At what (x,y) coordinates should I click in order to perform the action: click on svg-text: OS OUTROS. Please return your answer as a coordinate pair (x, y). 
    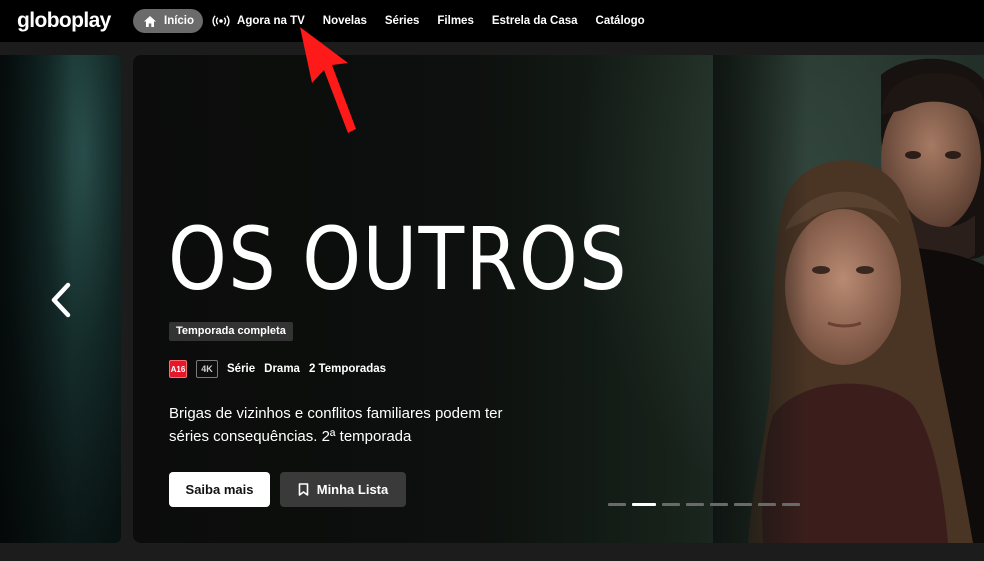
    Looking at the image, I should click on (398, 266).